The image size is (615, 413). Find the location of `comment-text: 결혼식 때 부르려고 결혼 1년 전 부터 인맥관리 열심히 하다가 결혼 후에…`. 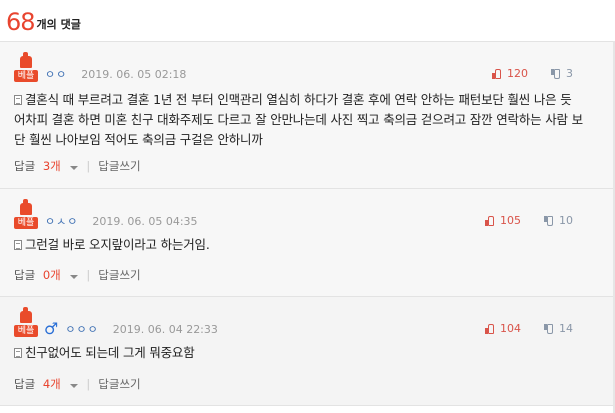

comment-text: 결혼식 때 부르려고 결혼 1년 전 부터 인맥관리 열심히 하다가 결혼 후에… is located at coordinates (298, 119).